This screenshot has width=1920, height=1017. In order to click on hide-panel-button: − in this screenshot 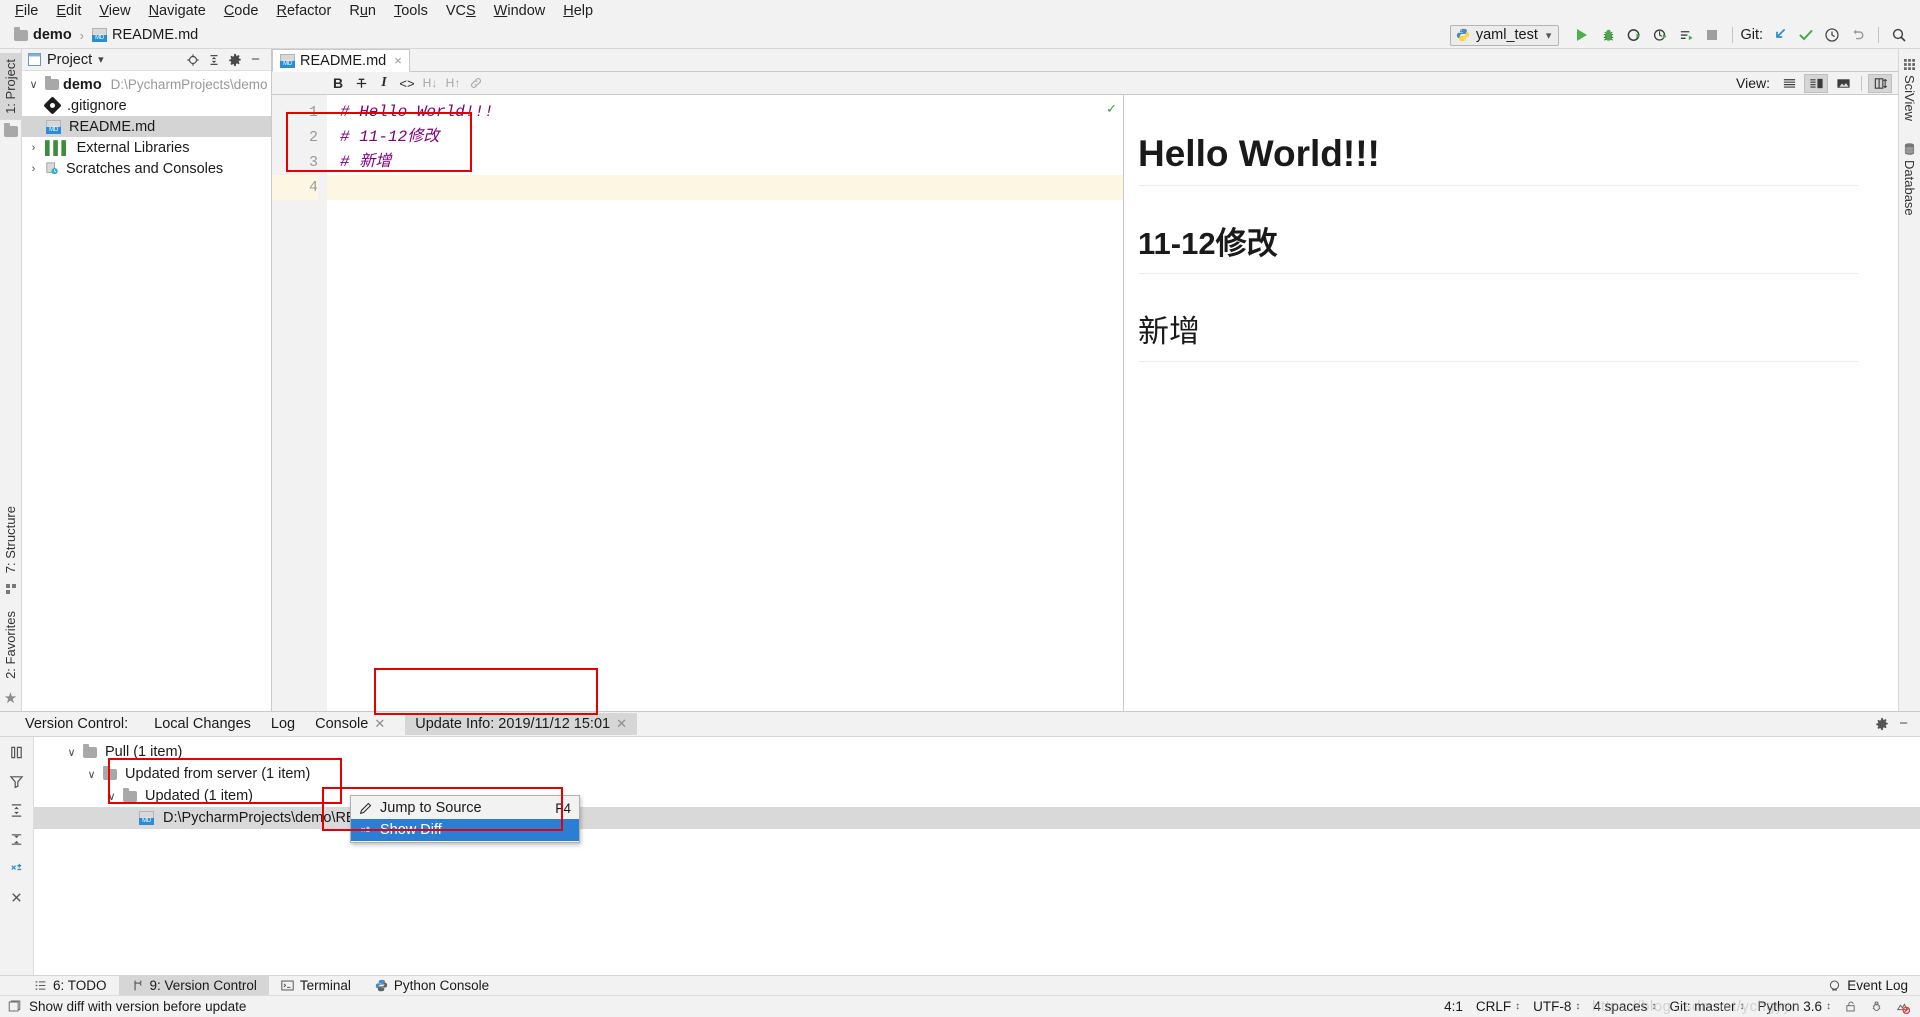, I will do `click(255, 60)`.